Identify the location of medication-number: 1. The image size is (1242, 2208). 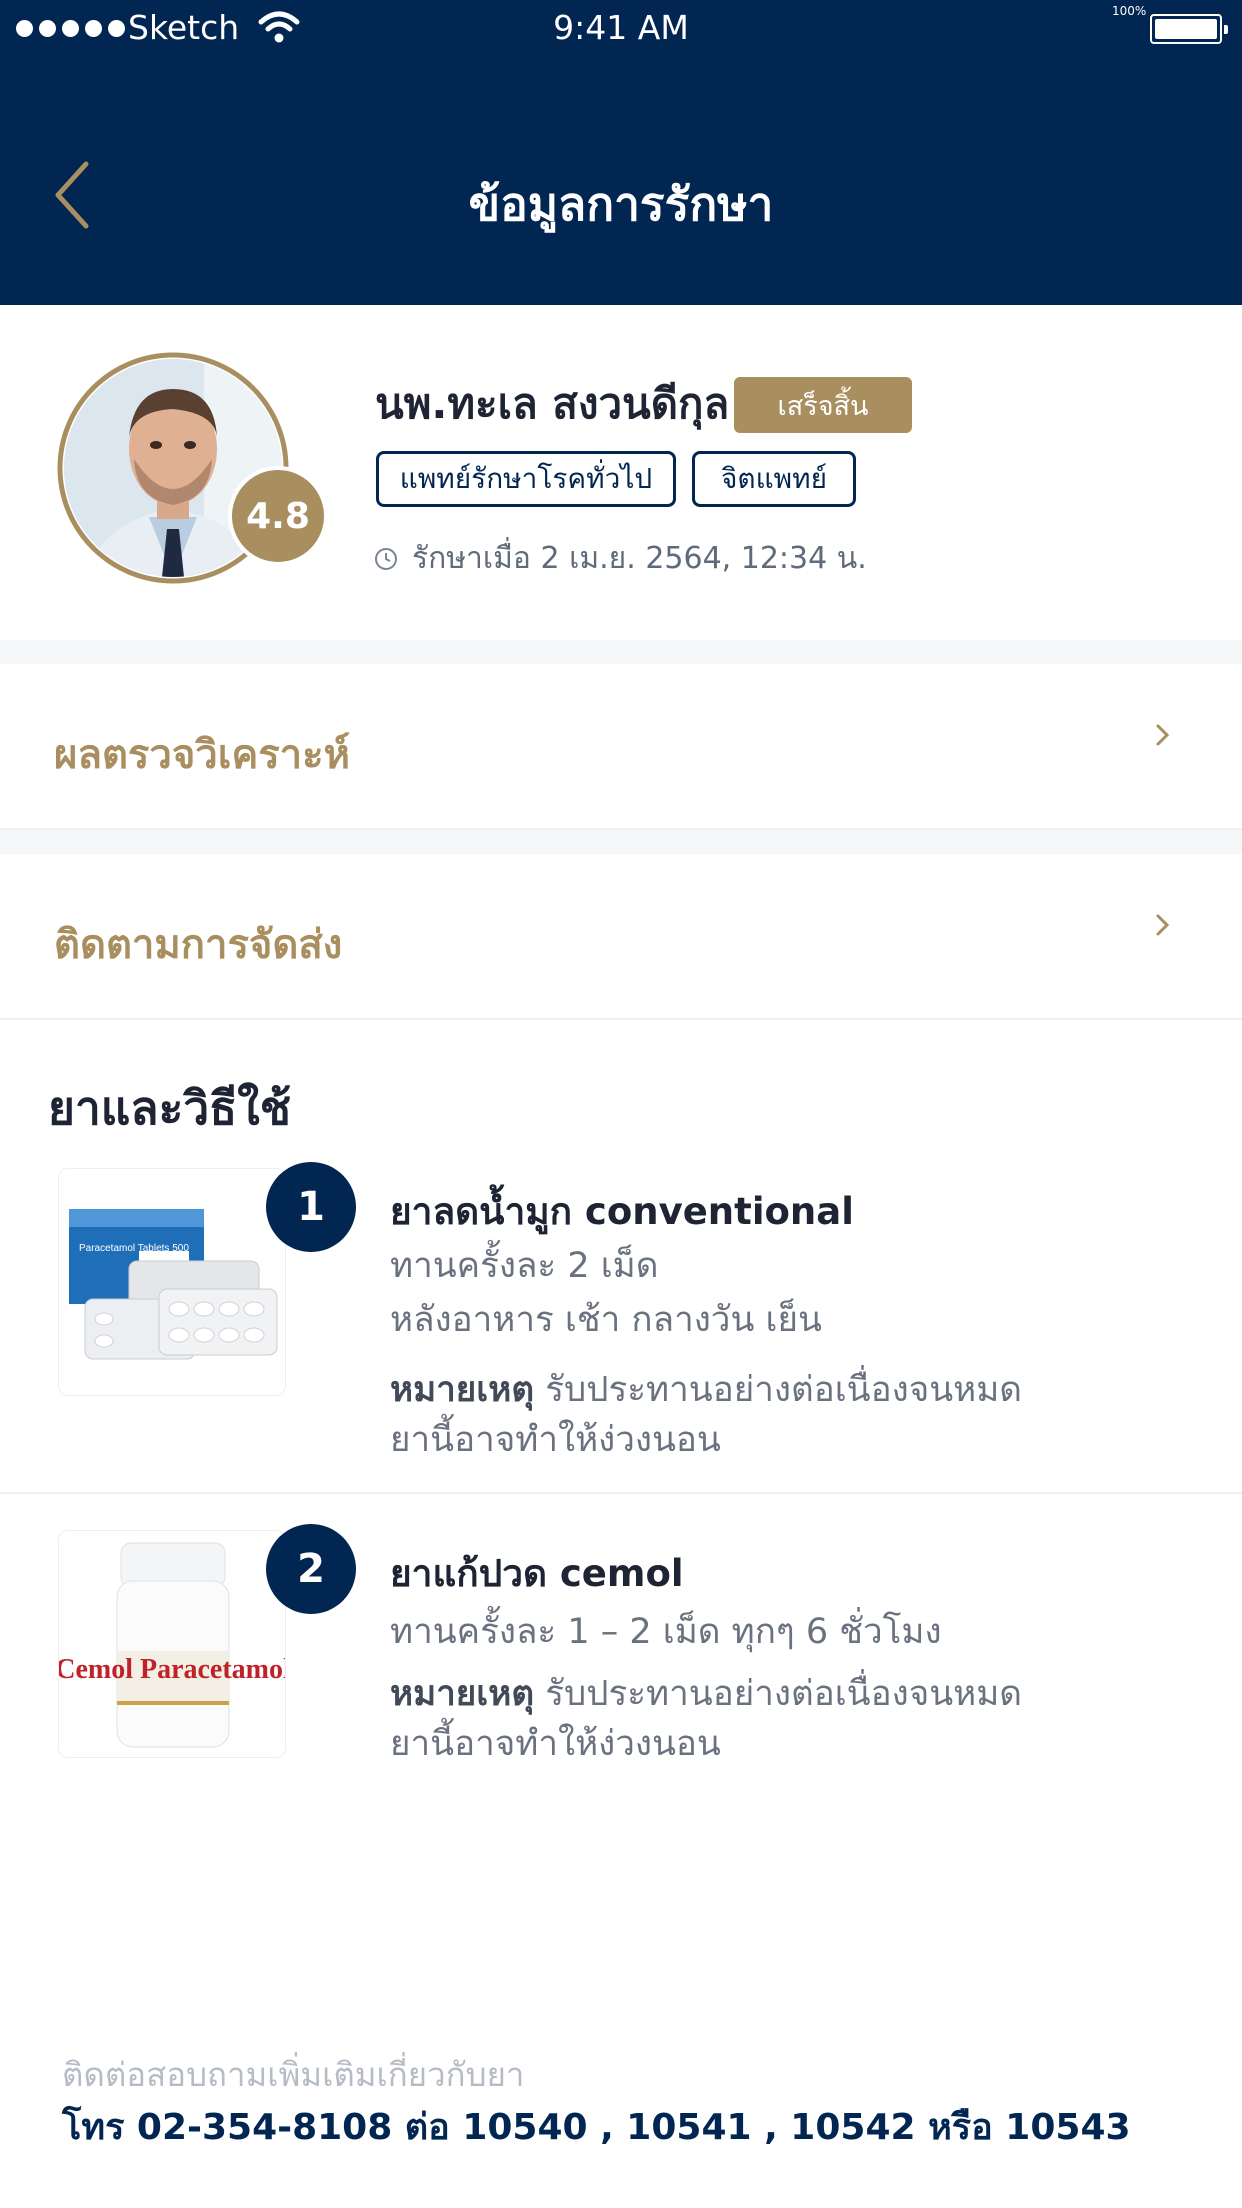
(311, 1207).